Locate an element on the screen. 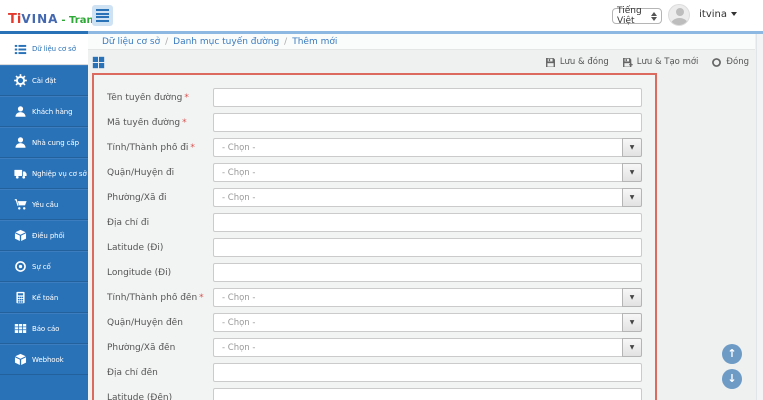 This screenshot has height=400, width=763. header-divider-right is located at coordinates (425, 32).